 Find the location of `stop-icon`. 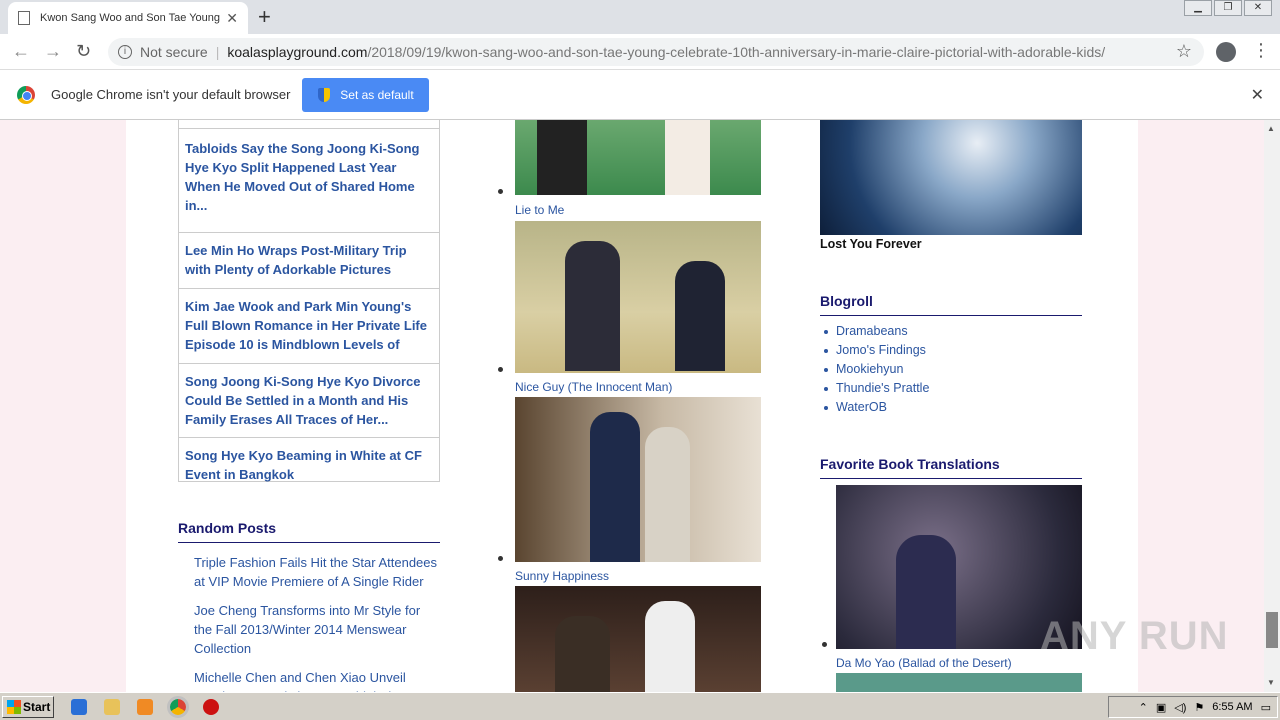

stop-icon is located at coordinates (211, 706).